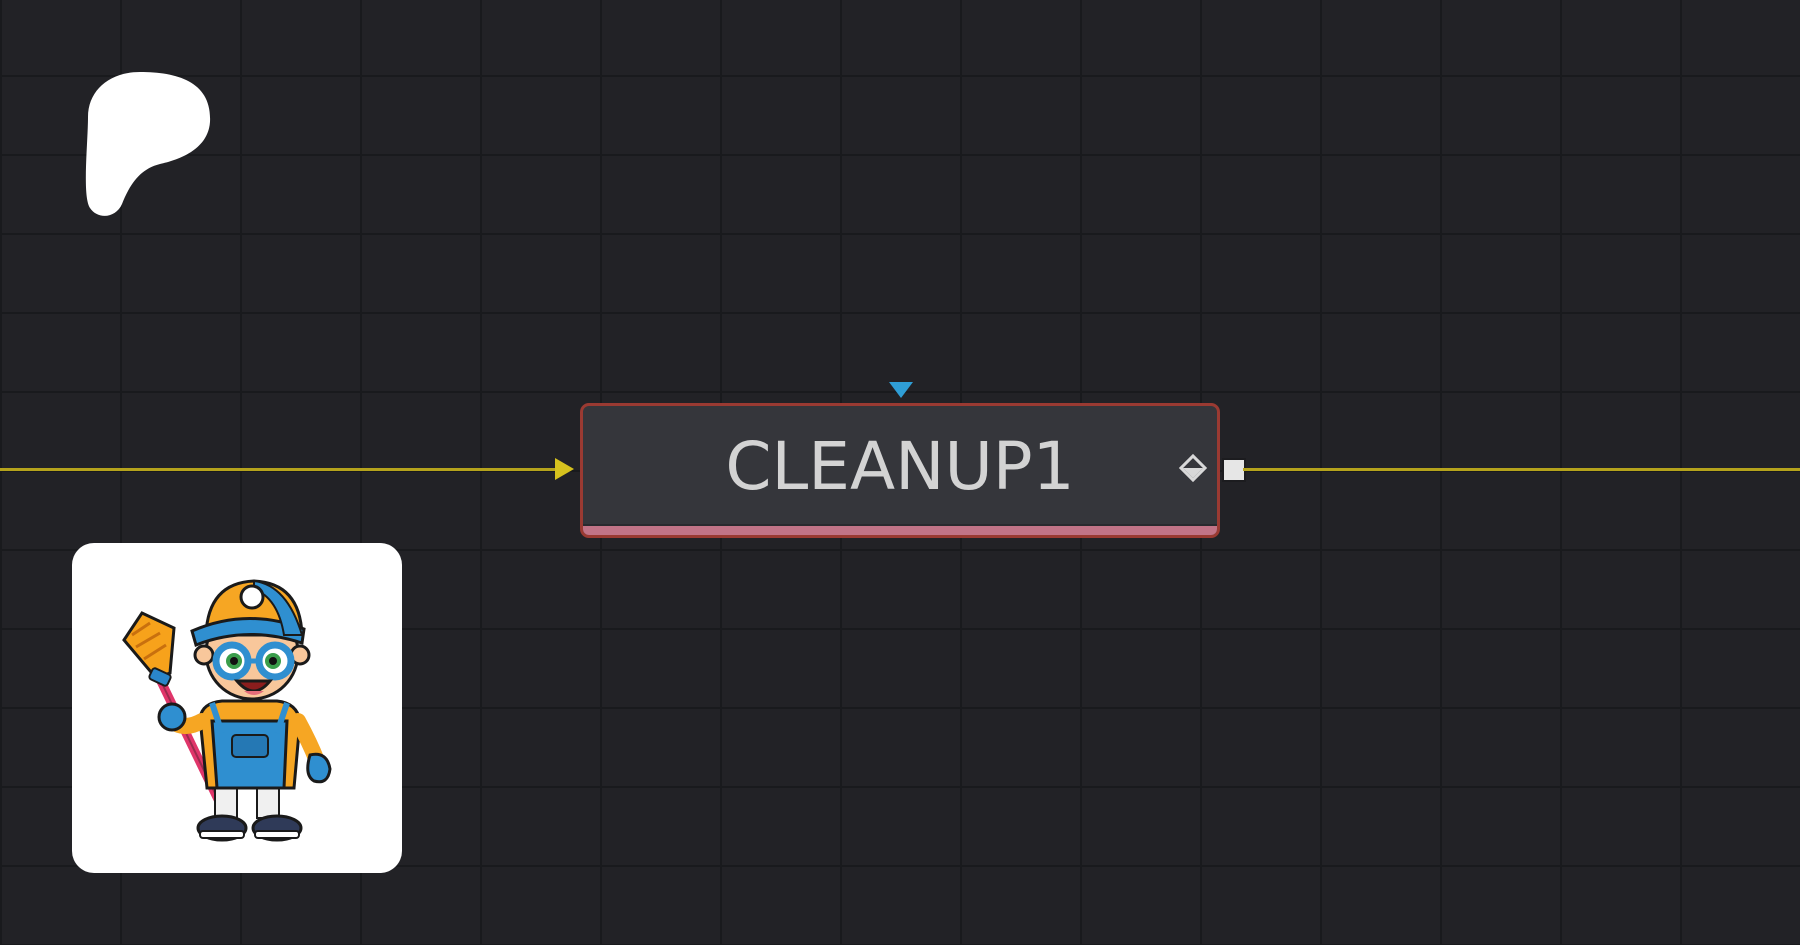  I want to click on mascot-avatar-card, so click(237, 708).